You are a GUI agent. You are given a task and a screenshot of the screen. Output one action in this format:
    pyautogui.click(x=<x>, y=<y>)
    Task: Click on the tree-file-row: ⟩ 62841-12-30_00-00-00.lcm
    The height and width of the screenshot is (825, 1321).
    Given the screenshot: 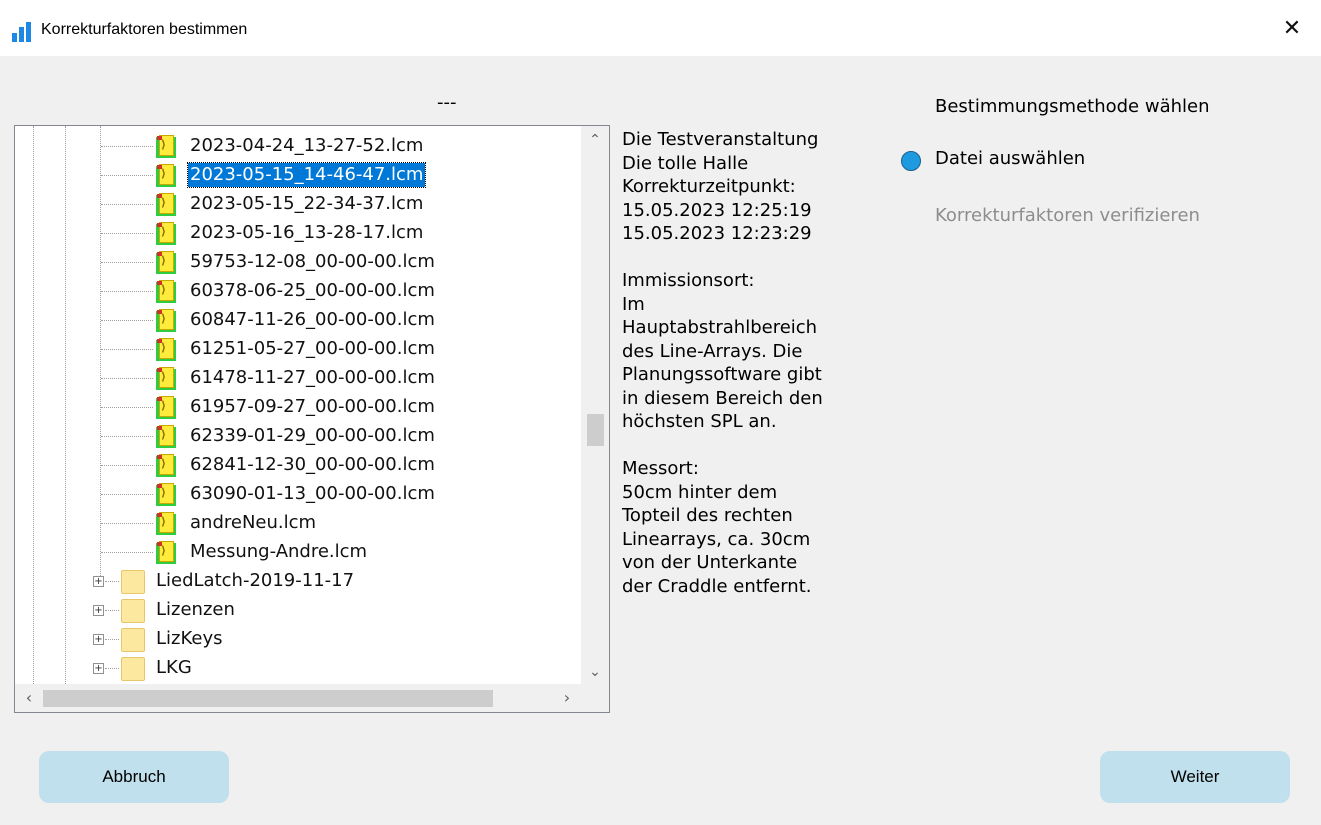 What is the action you would take?
    pyautogui.click(x=298, y=465)
    